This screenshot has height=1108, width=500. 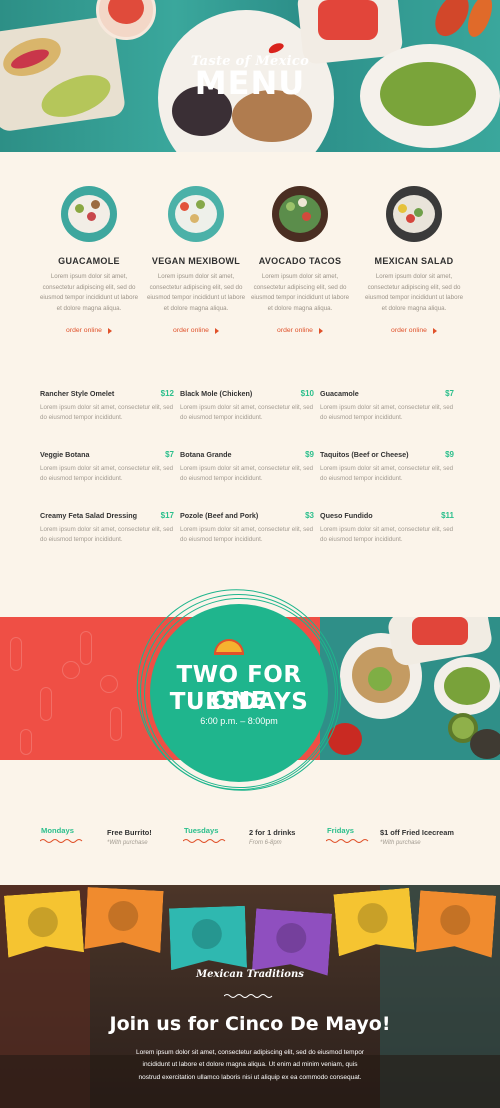 What do you see at coordinates (167, 393) in the screenshot?
I see `menu-item-price: $12` at bounding box center [167, 393].